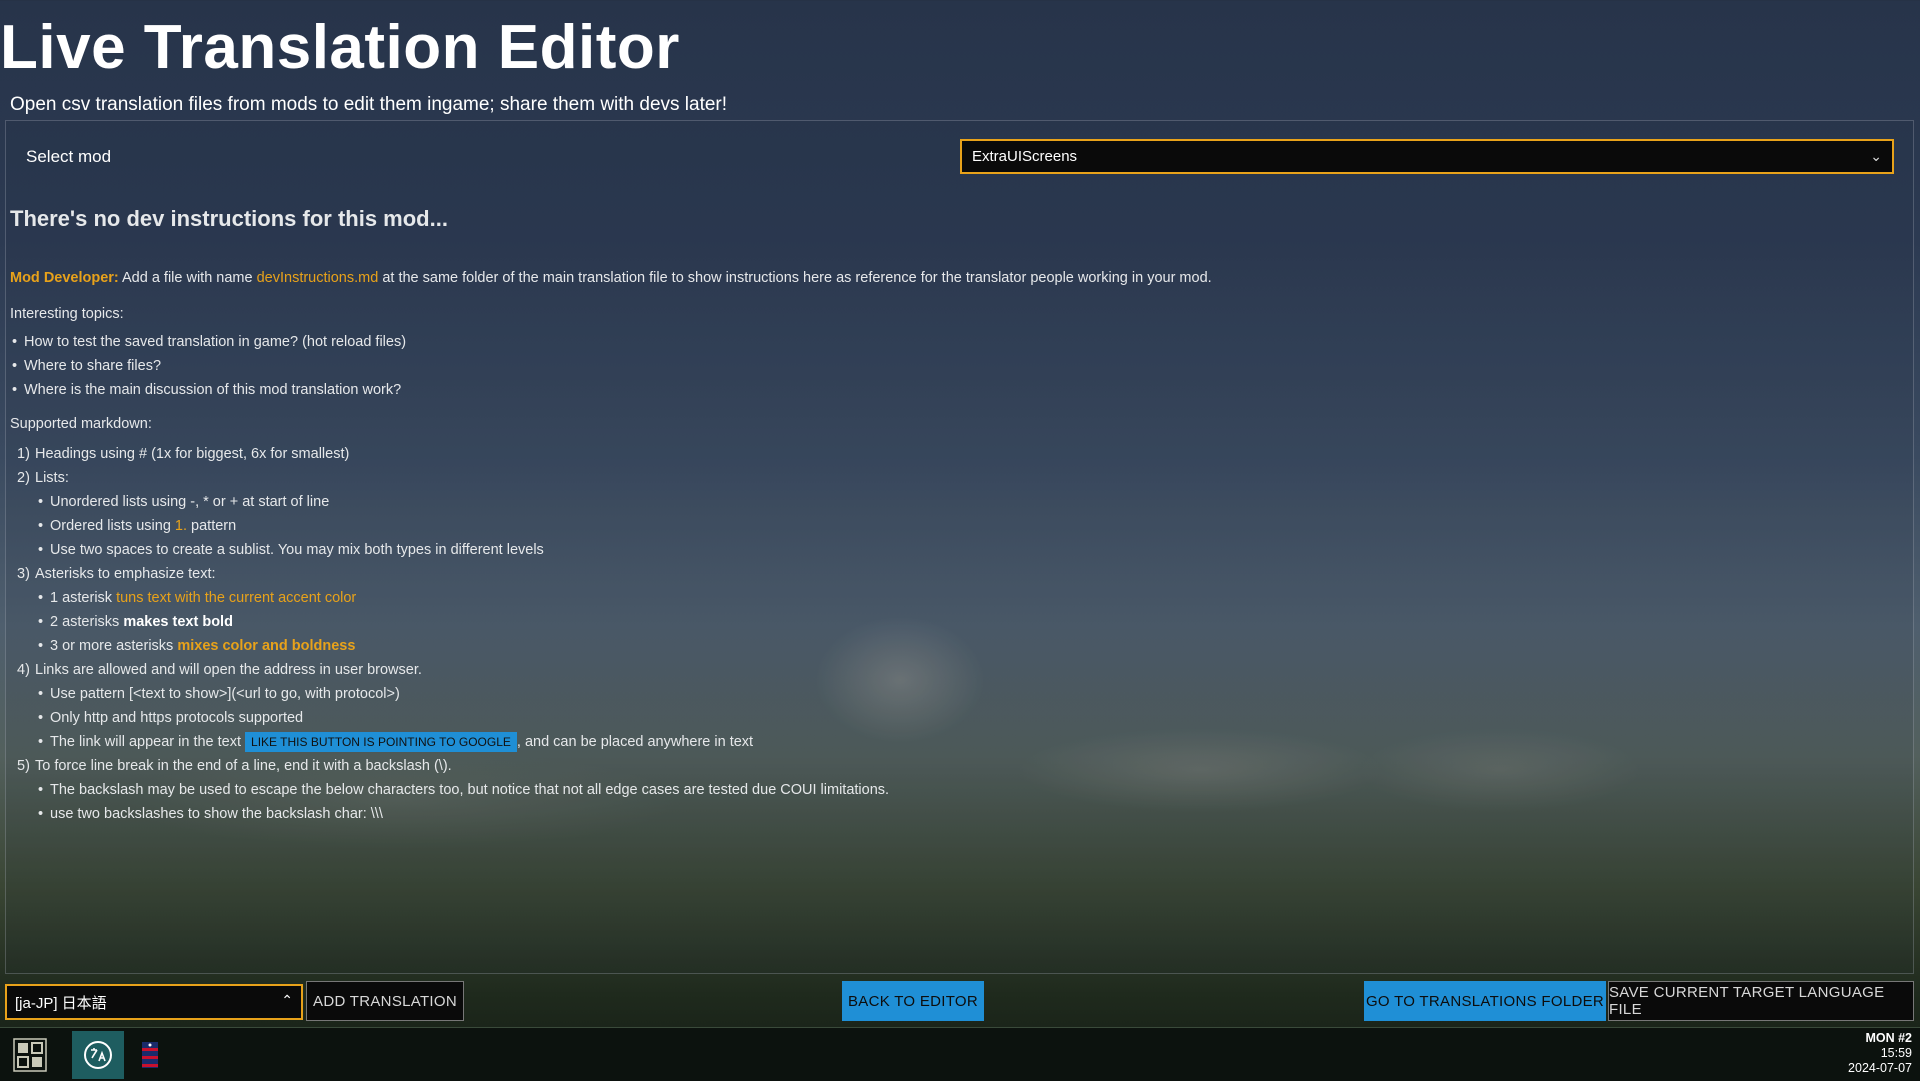 This screenshot has width=1920, height=1081. Describe the element at coordinates (1761, 1001) in the screenshot. I see `save-language-file-button: SAVE CURRENT TARGET LANGUAGE FILE` at that location.